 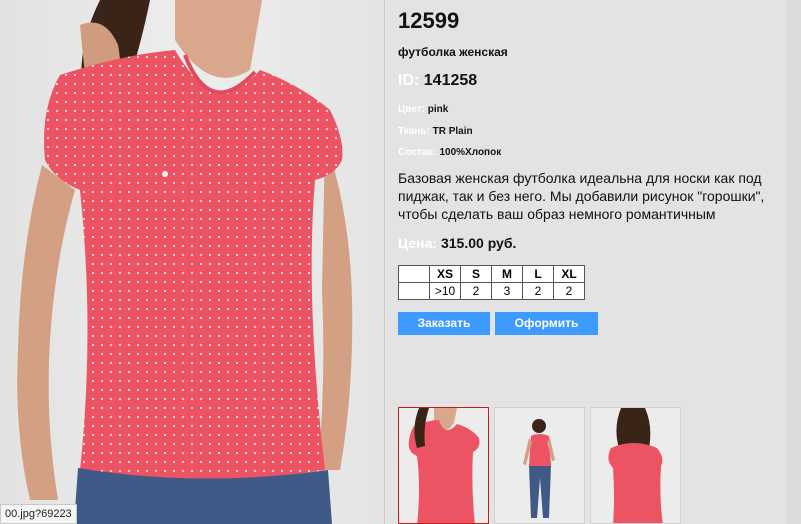 I want to click on attribute-composition: Состав: 100%Хлопок, so click(x=449, y=152).